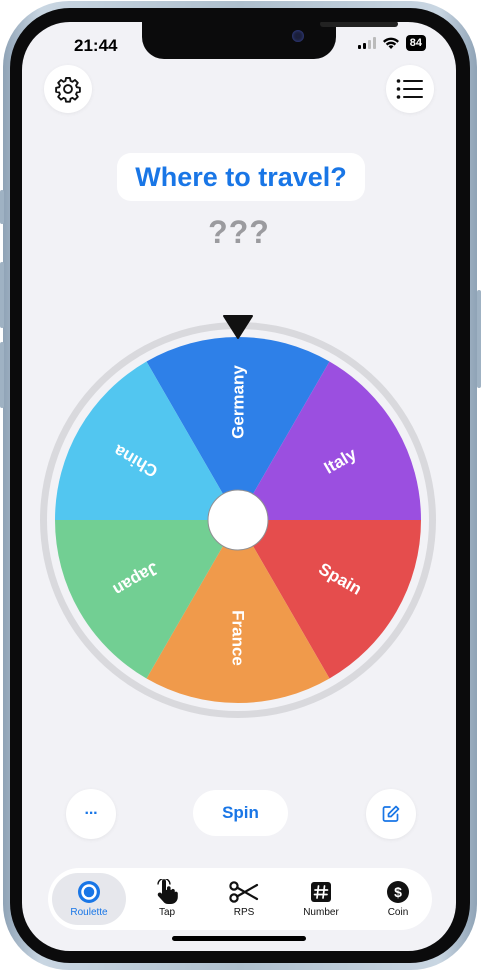 The image size is (483, 974). I want to click on roulette-title: Where to travel?, so click(241, 177).